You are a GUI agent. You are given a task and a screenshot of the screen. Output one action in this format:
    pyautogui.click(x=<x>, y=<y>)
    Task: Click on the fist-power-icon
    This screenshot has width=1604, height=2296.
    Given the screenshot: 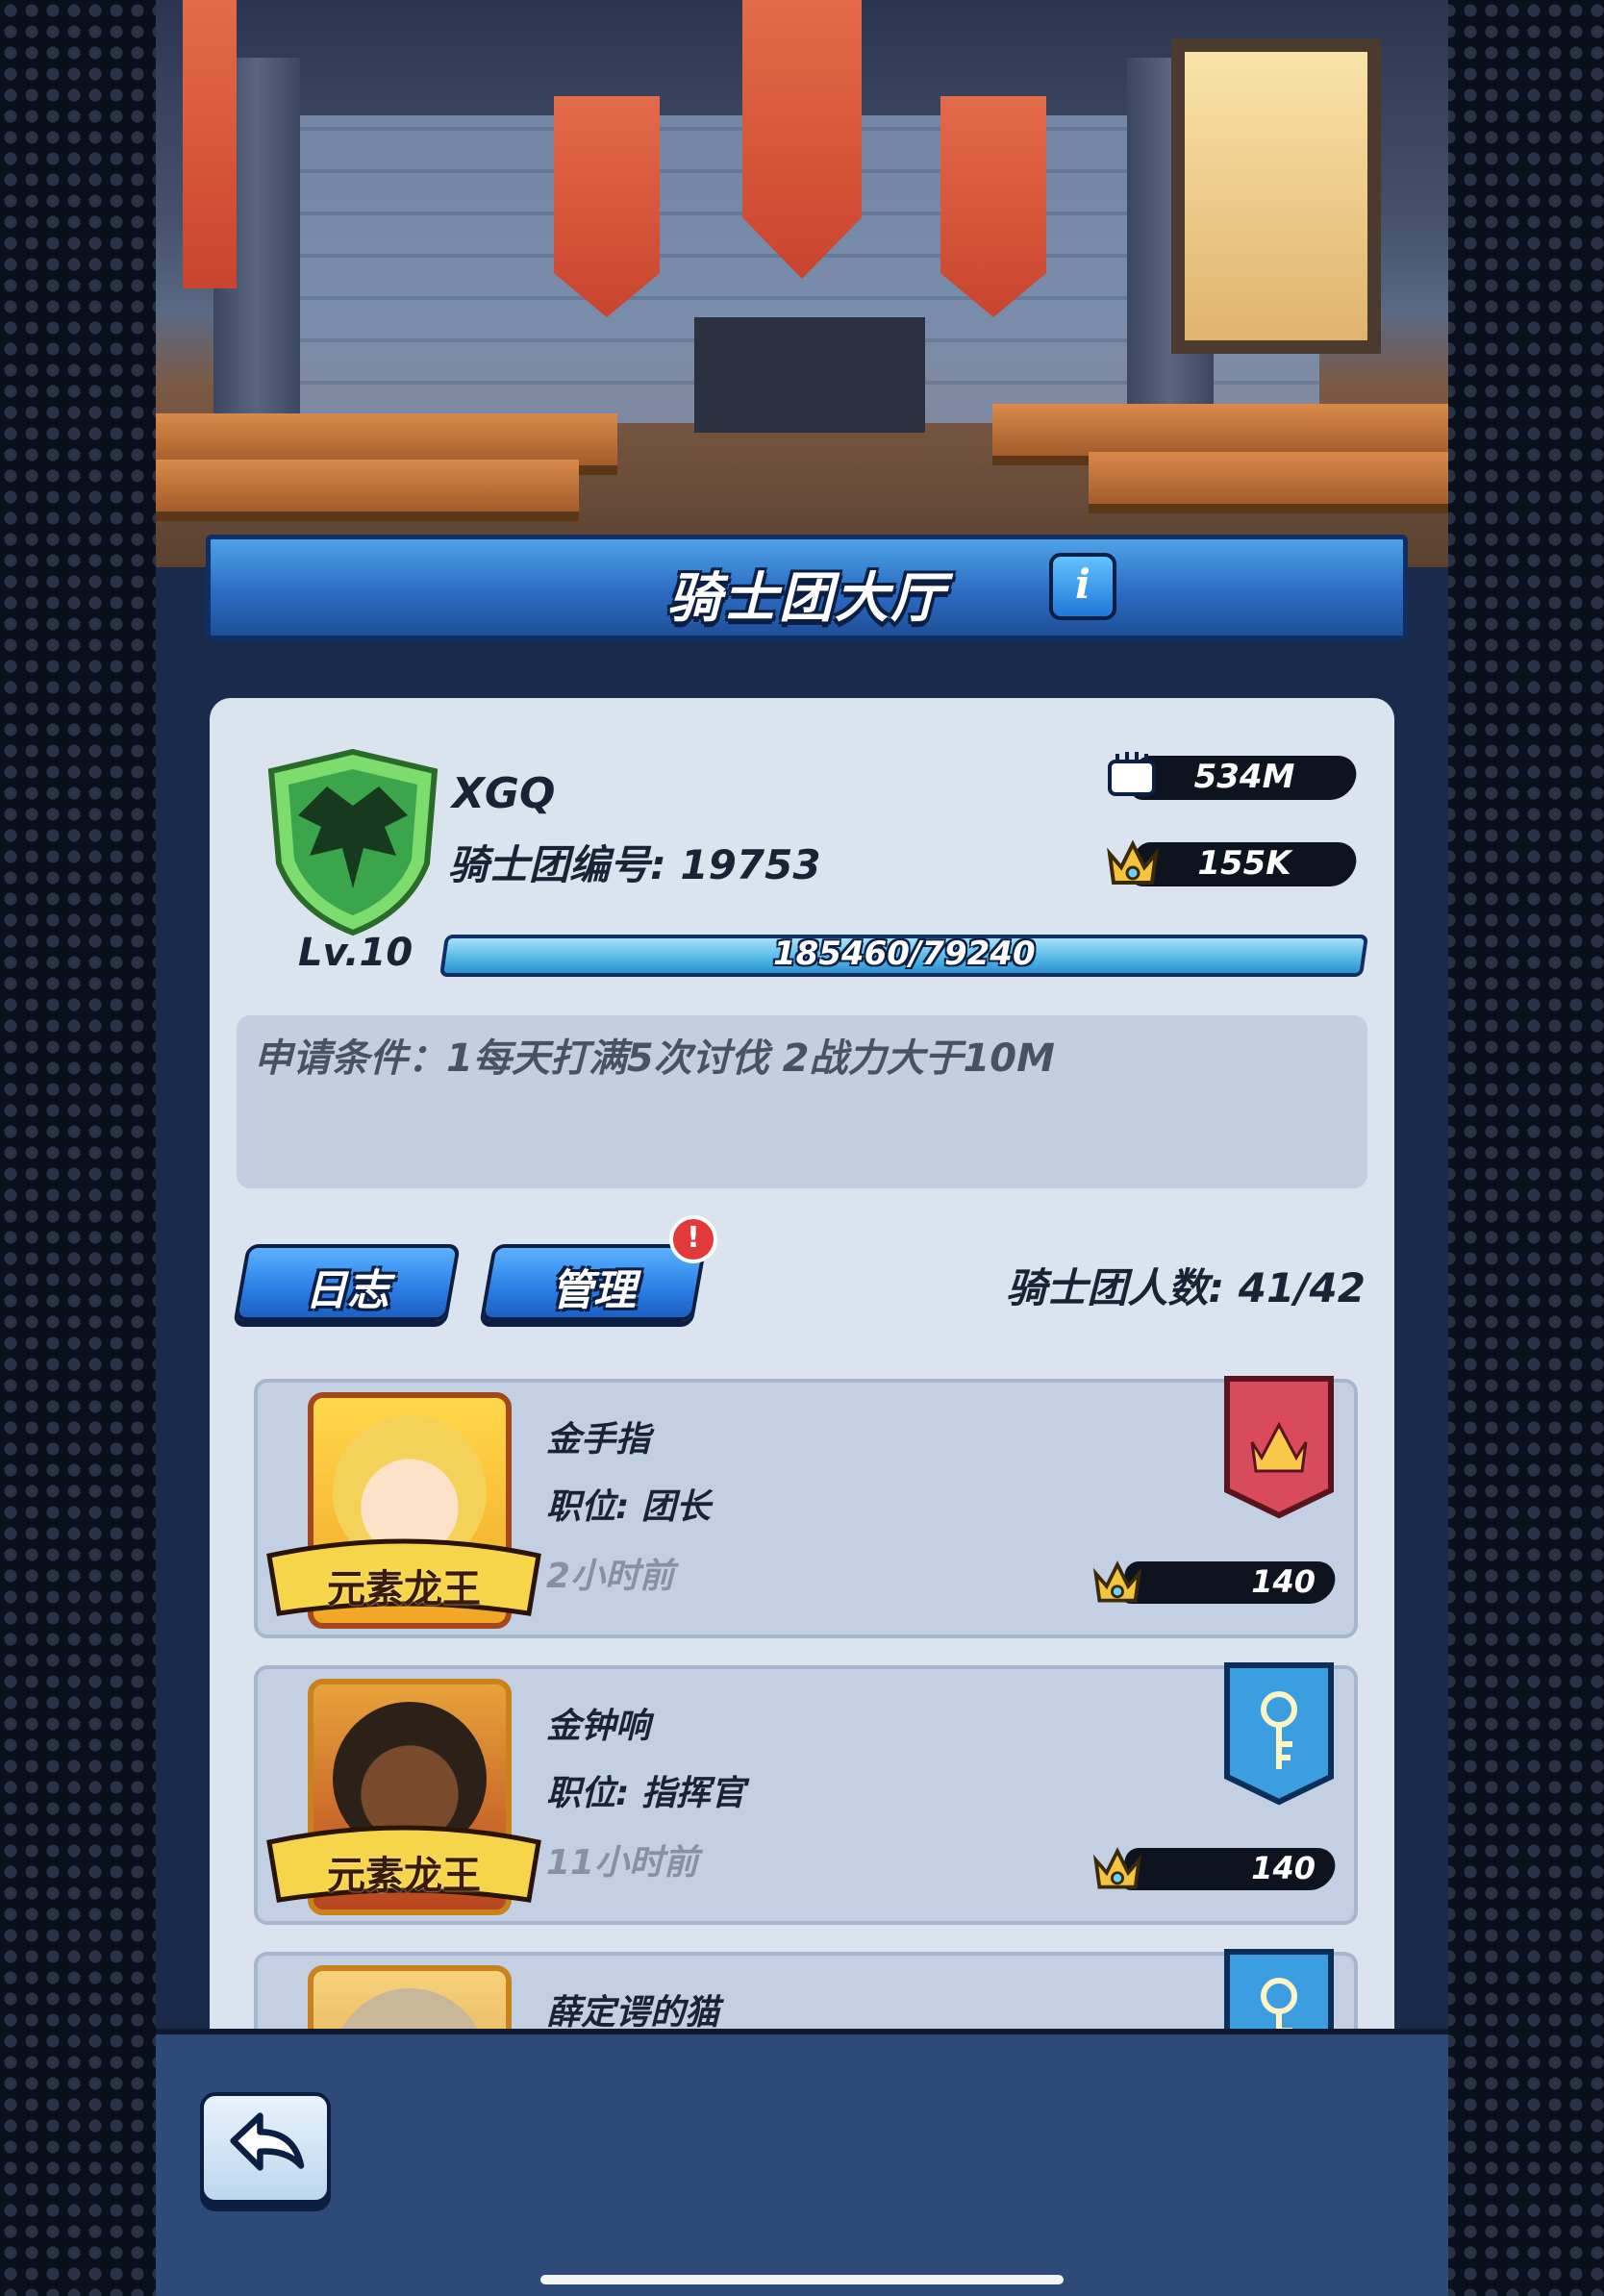 What is the action you would take?
    pyautogui.click(x=1132, y=774)
    